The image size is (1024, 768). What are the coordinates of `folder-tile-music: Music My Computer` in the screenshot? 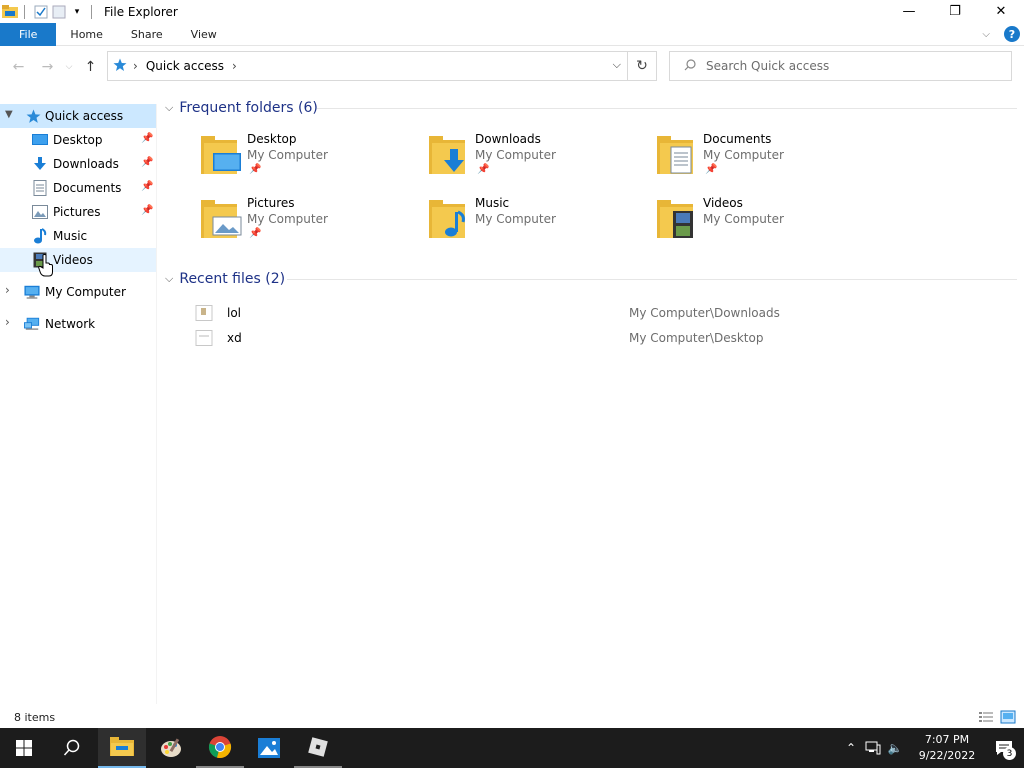 It's located at (539, 222).